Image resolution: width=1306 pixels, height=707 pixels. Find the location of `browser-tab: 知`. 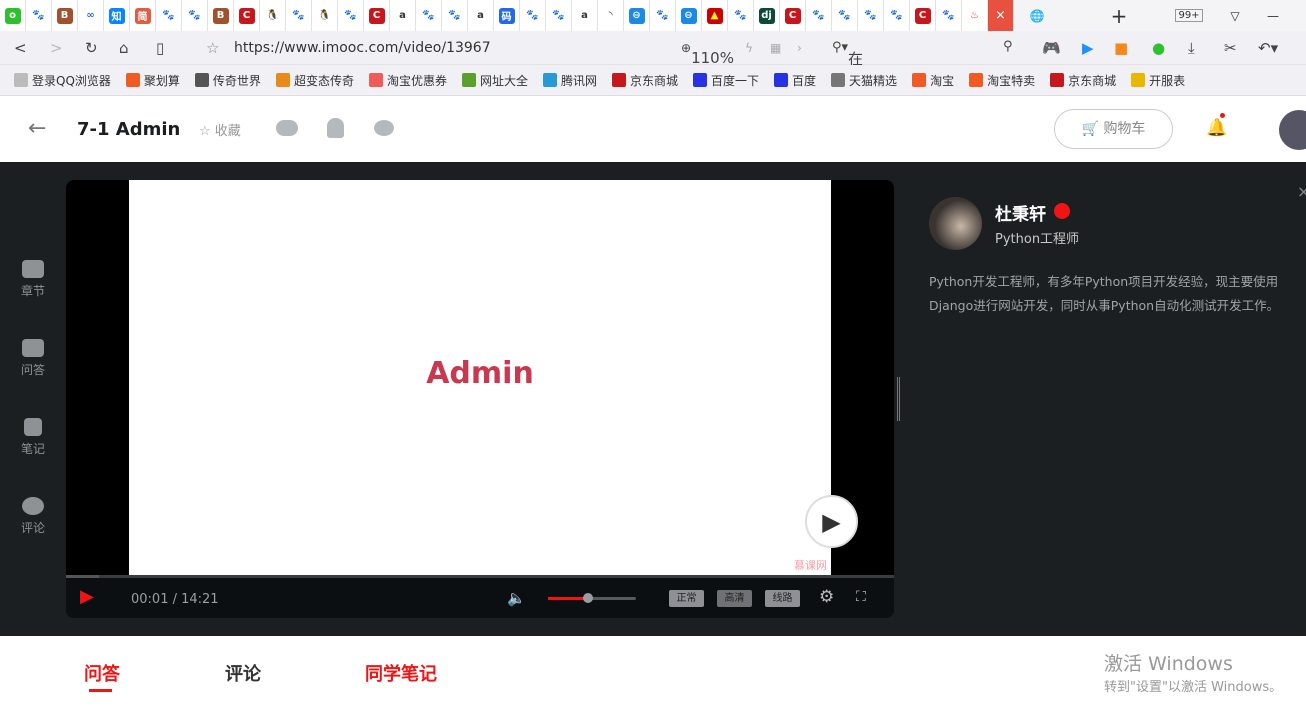

browser-tab: 知 is located at coordinates (117, 15).